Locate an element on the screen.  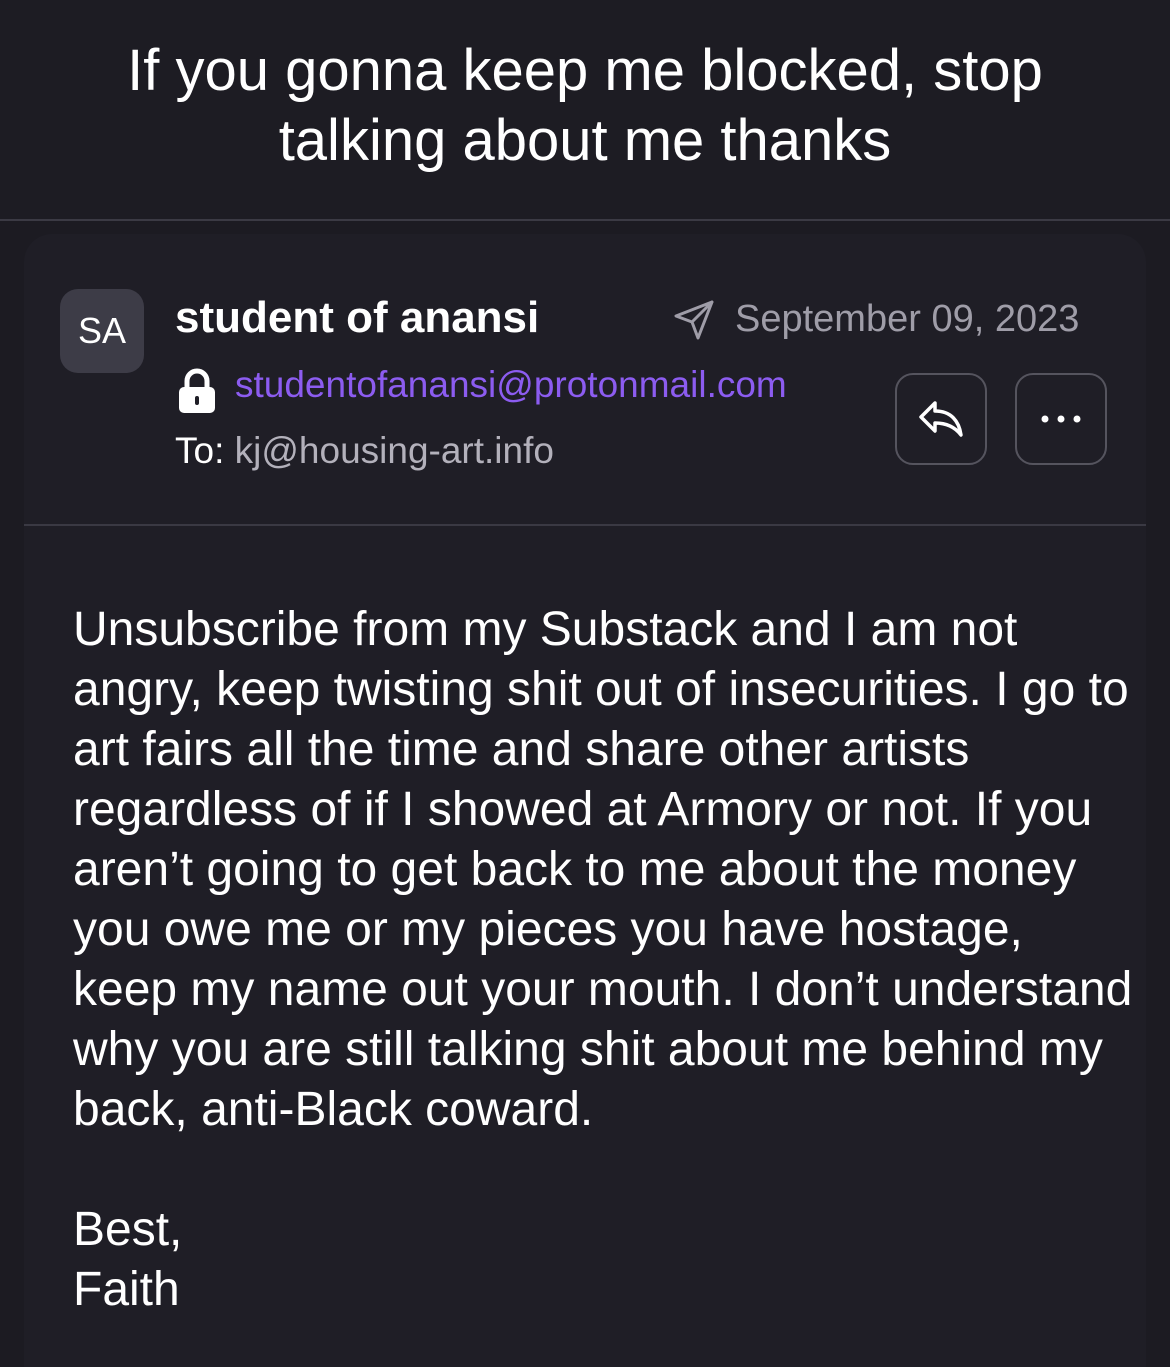
reply-button is located at coordinates (941, 419).